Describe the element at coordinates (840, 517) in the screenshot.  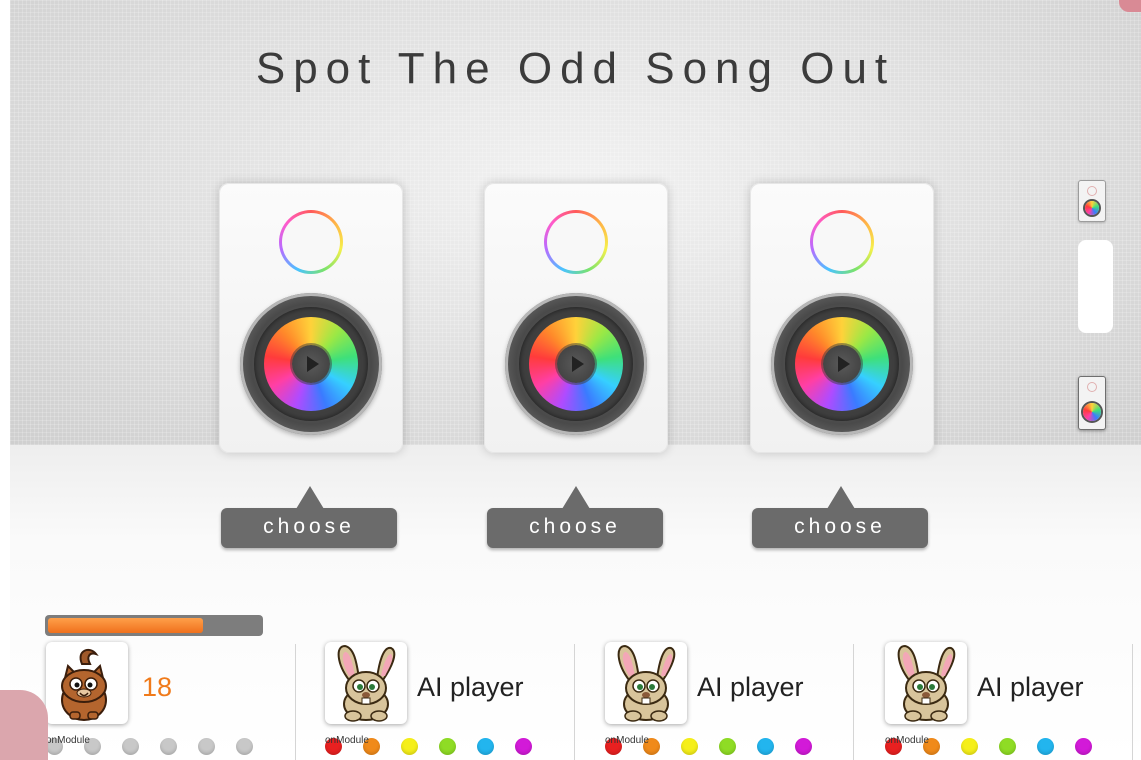
I see `choose-button-3: choose` at that location.